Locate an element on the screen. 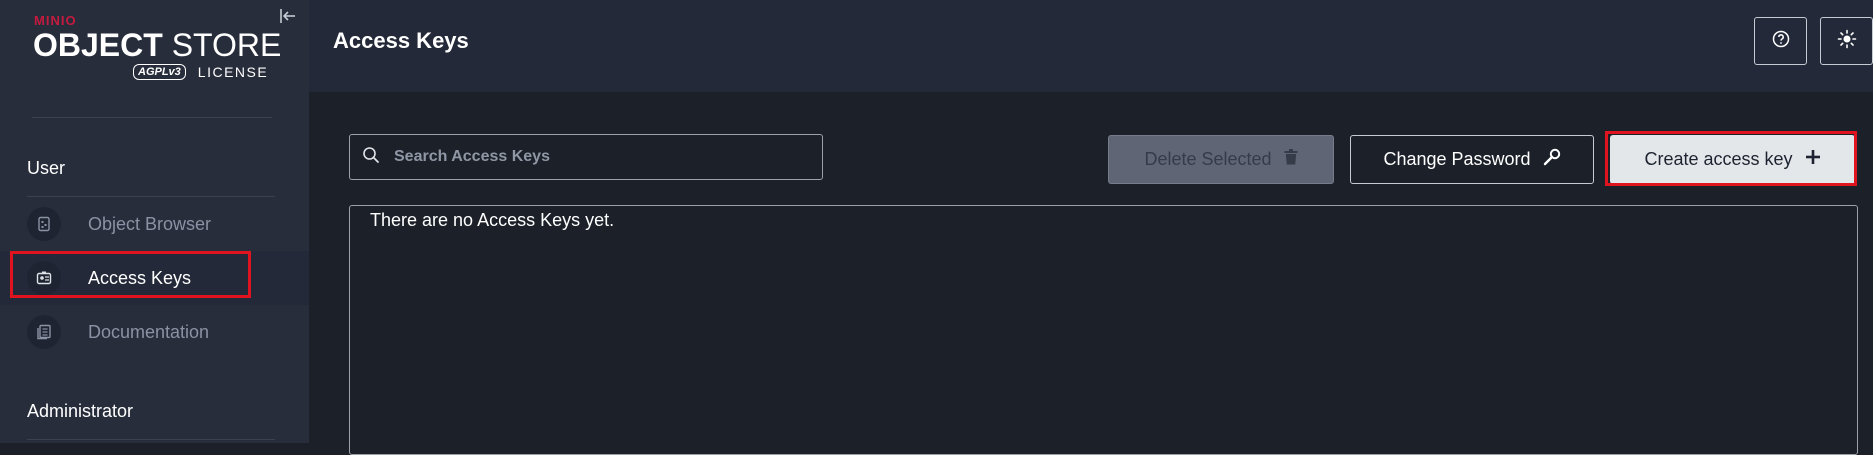 The image size is (1873, 455). object-browser-icon is located at coordinates (44, 224).